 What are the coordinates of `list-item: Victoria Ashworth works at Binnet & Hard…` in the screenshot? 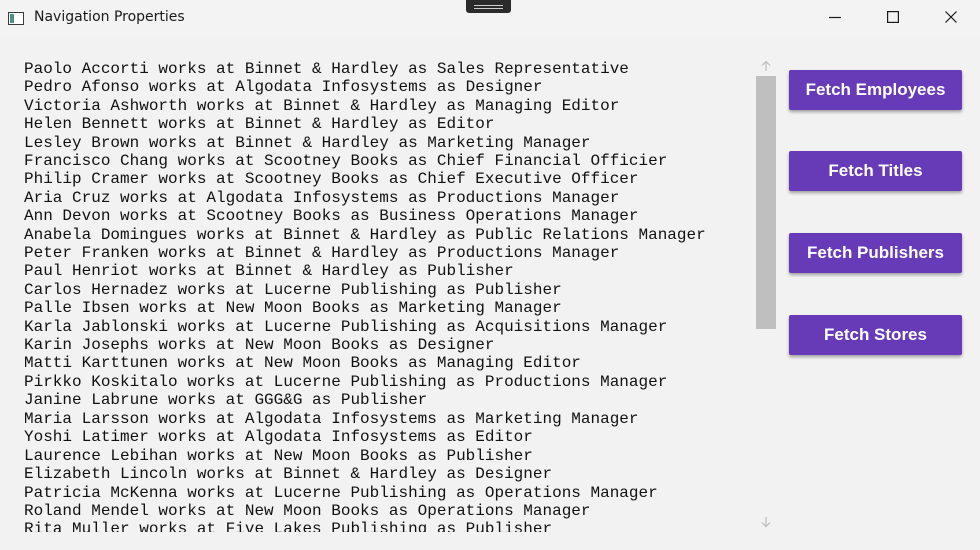 It's located at (321, 106).